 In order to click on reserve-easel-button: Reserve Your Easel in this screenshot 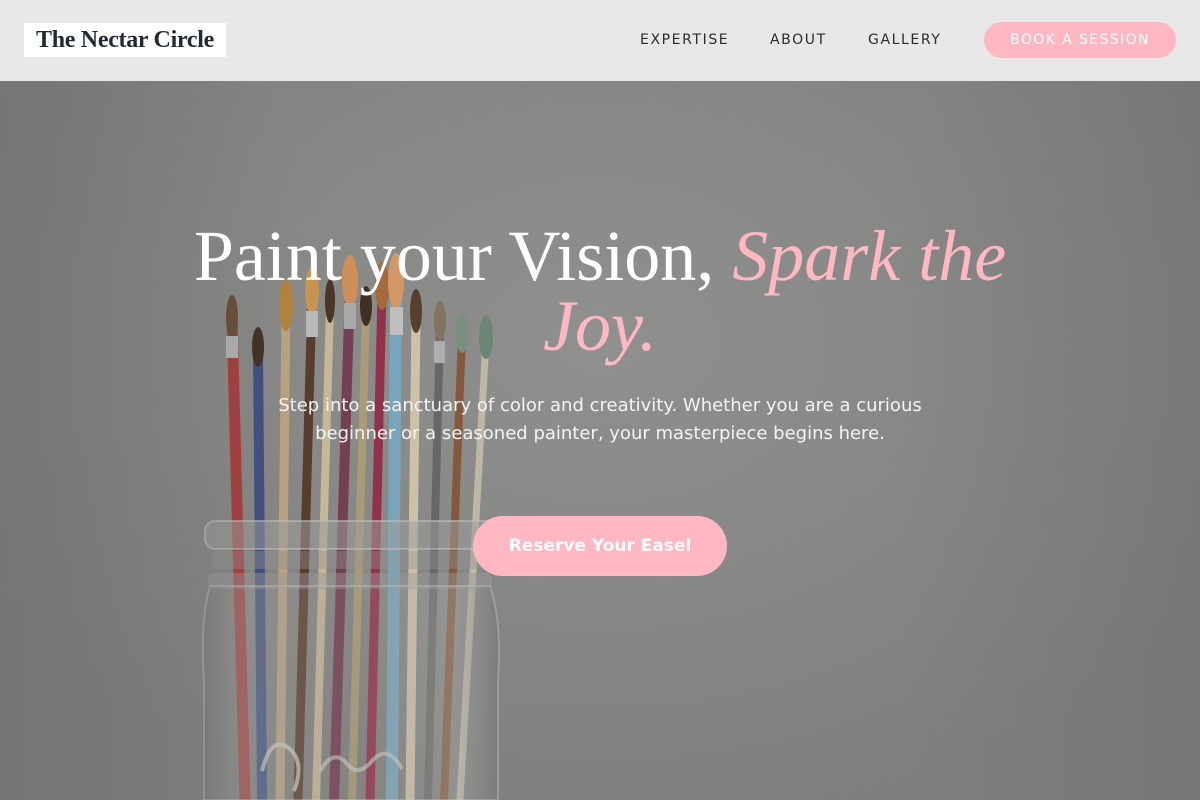, I will do `click(600, 546)`.